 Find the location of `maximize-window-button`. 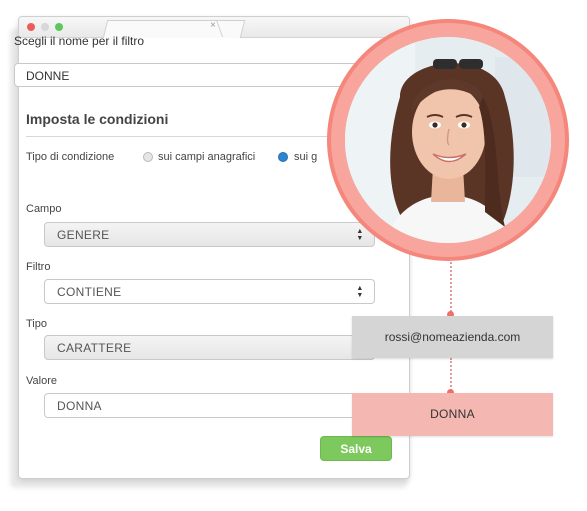

maximize-window-button is located at coordinates (59, 27).